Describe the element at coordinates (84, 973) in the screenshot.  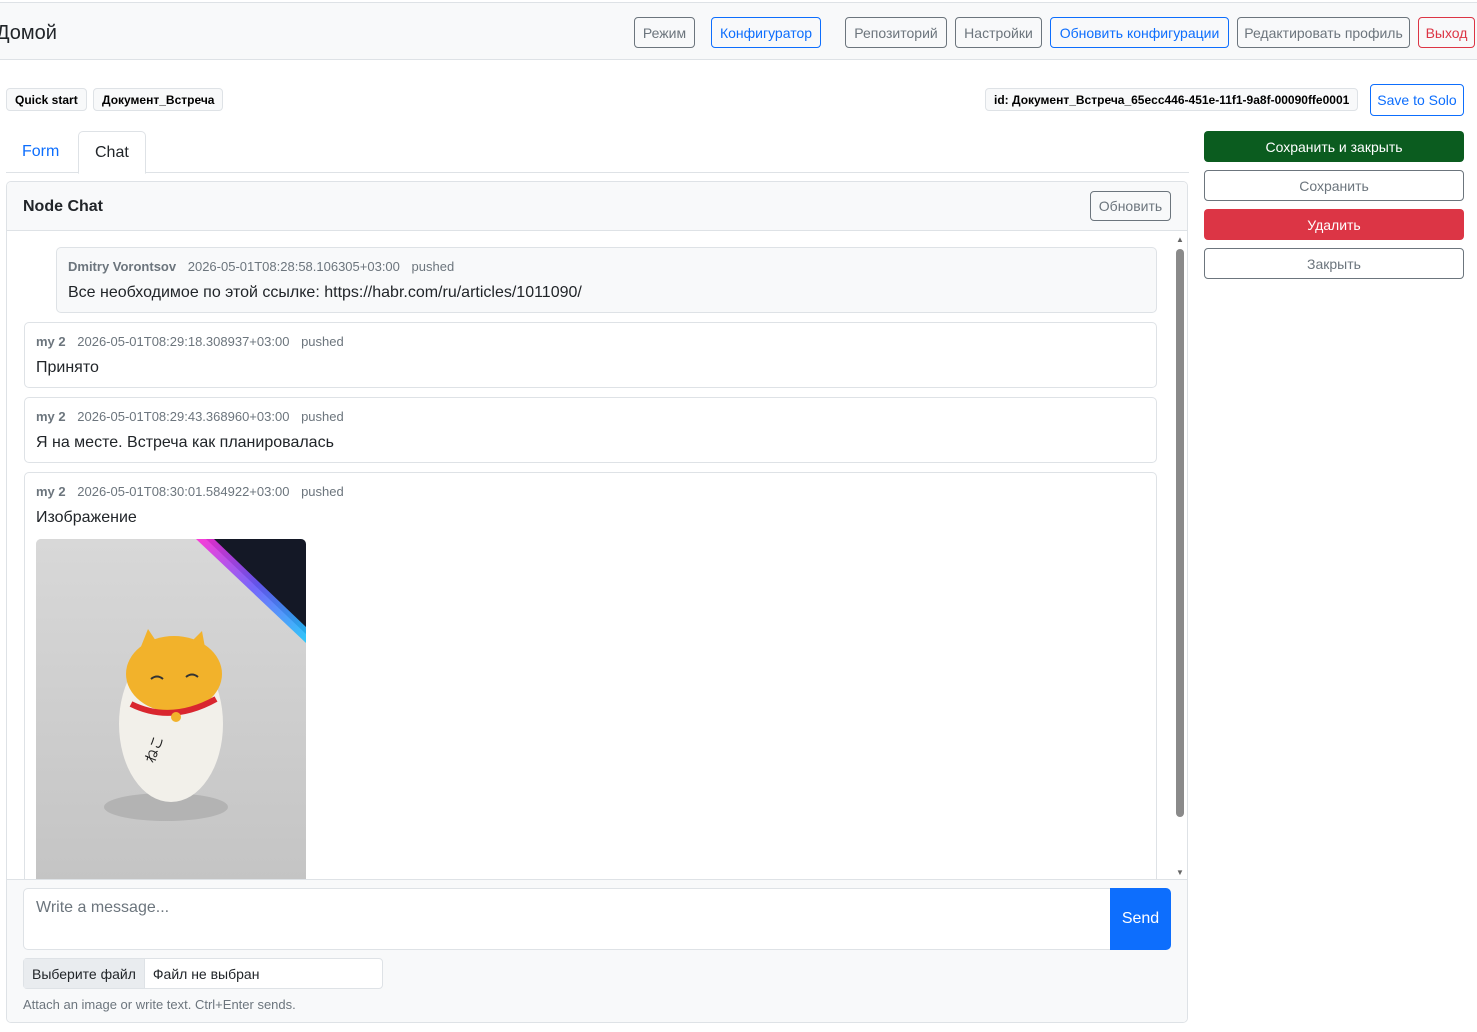
I see `choose-file-button: Выберите файл` at that location.